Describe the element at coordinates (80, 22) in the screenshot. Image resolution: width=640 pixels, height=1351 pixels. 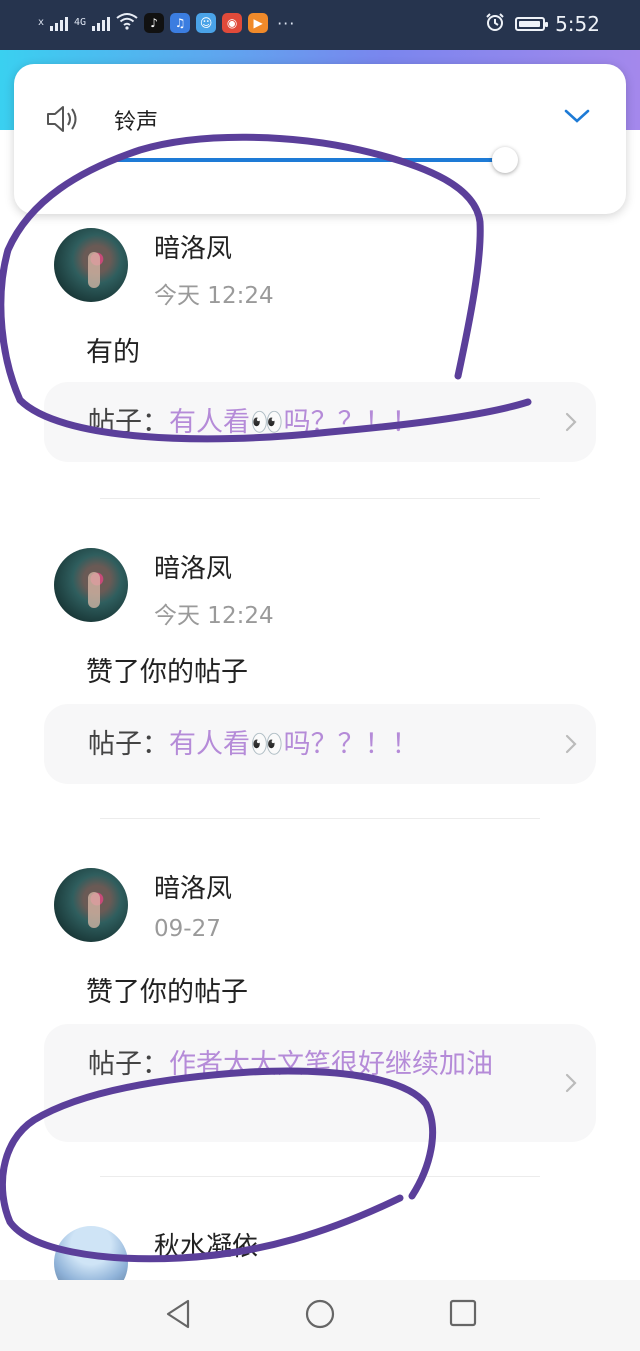
I see `network-type-label: 4G` at that location.